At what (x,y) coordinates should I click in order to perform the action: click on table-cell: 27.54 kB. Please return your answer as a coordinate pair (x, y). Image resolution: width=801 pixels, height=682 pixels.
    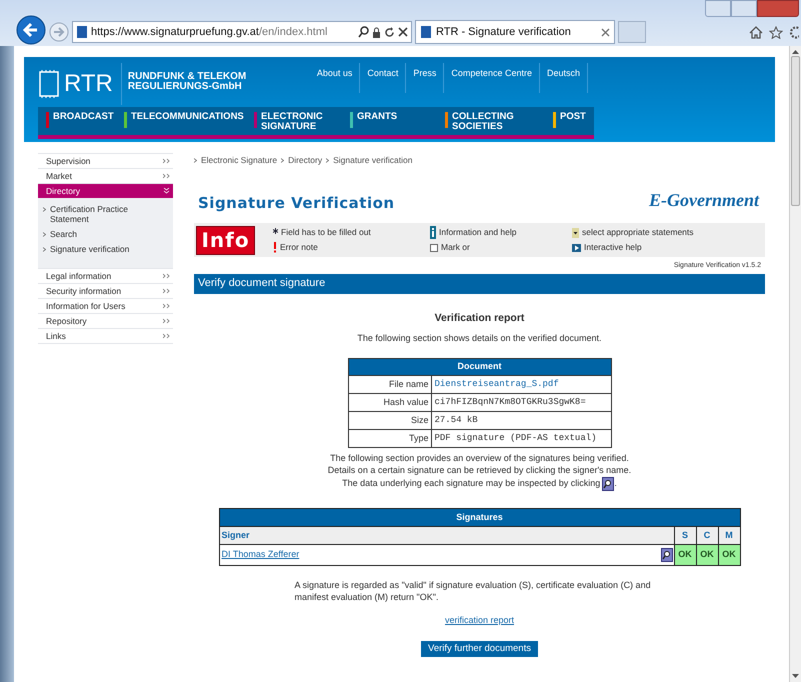
    Looking at the image, I should click on (521, 420).